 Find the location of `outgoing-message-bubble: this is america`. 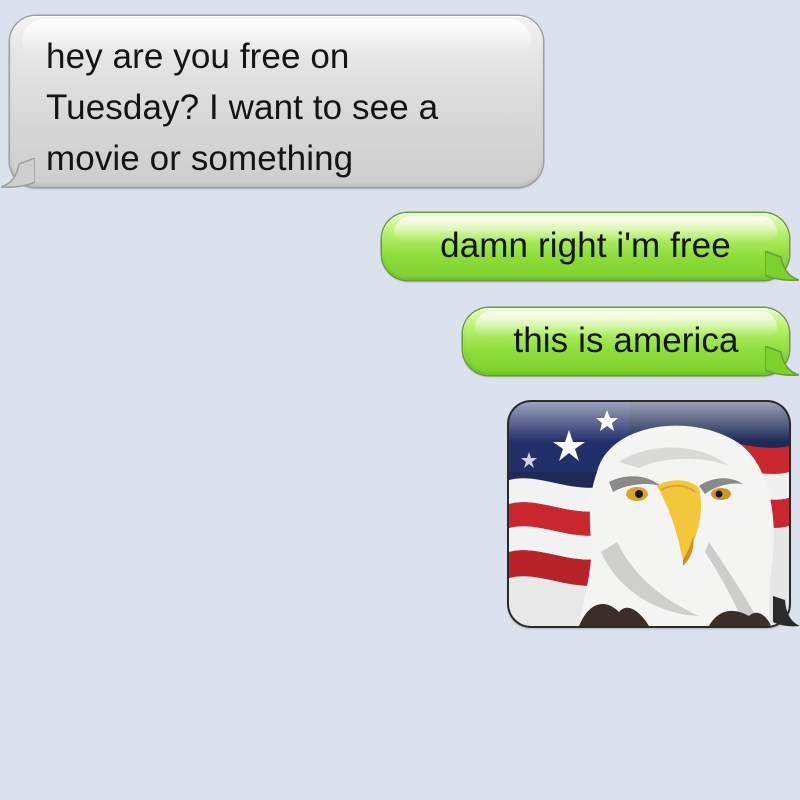

outgoing-message-bubble: this is america is located at coordinates (631, 342).